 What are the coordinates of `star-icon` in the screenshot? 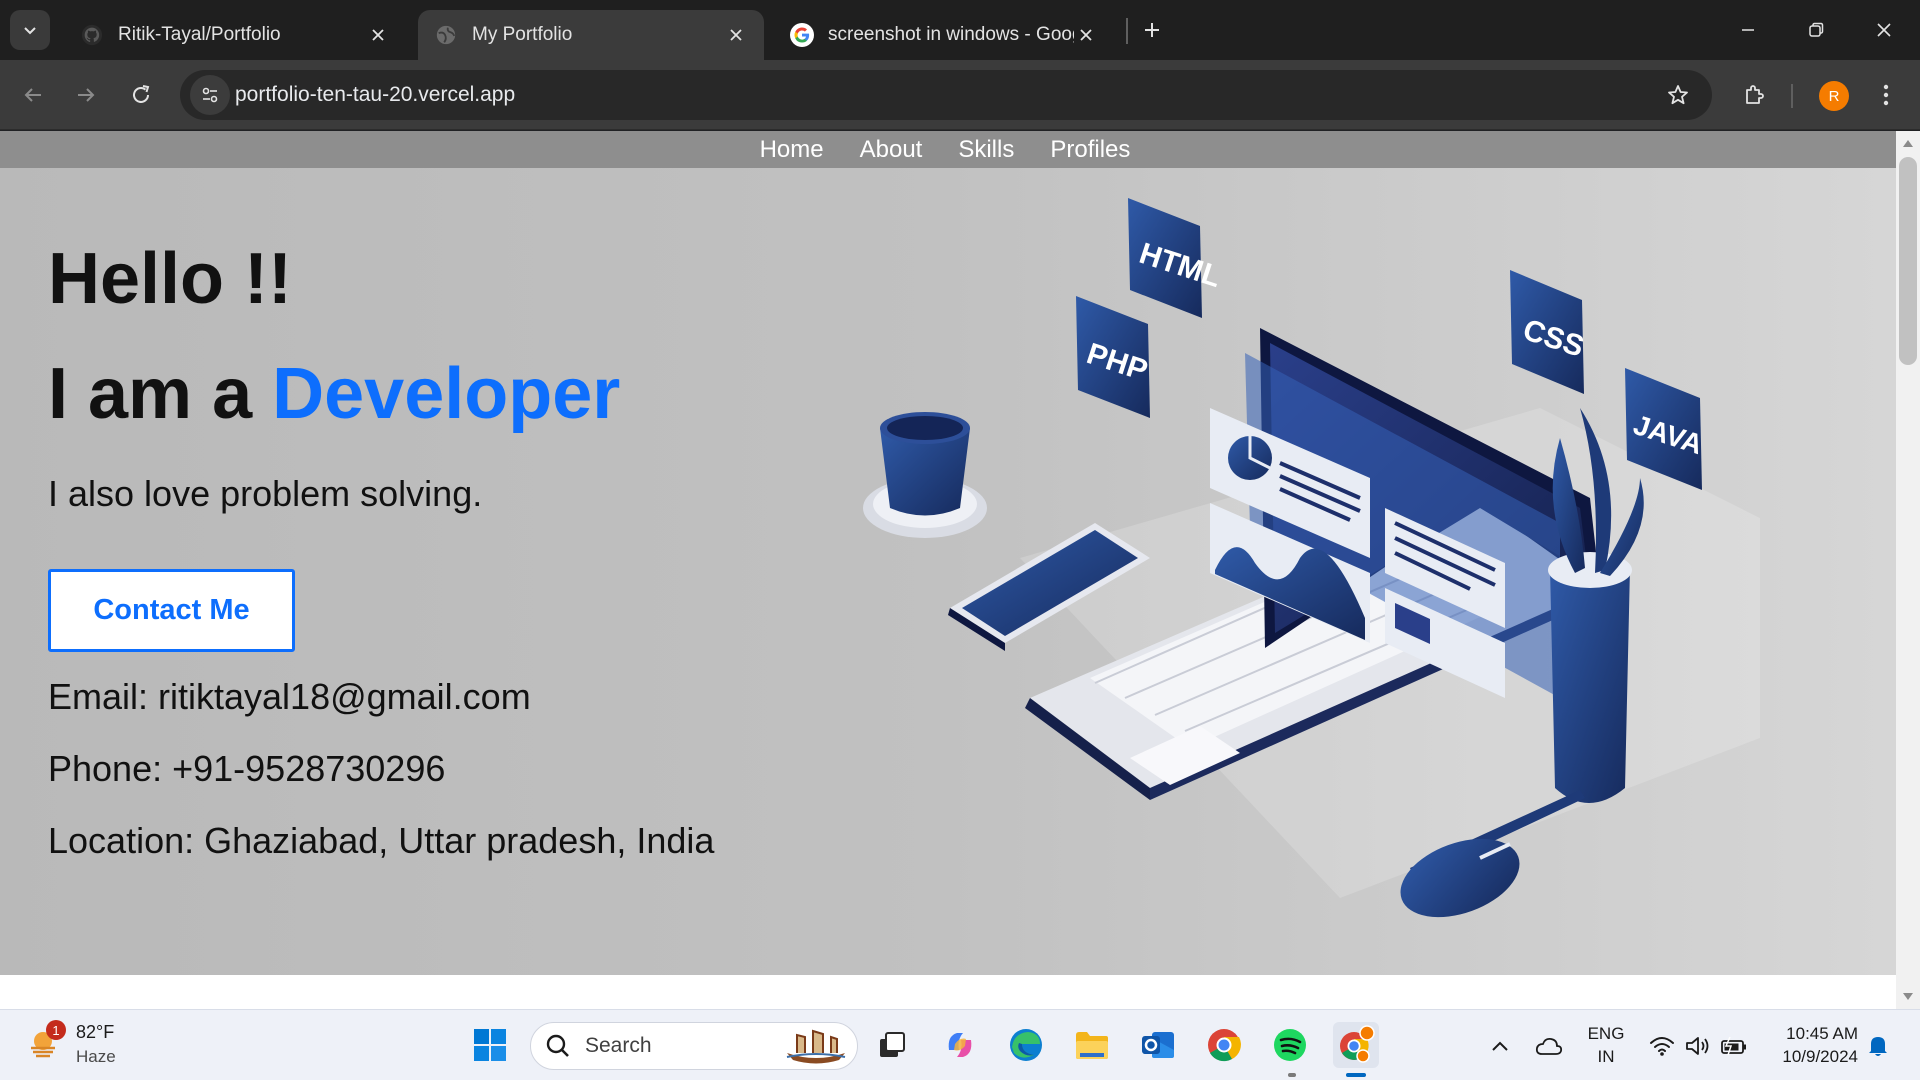 It's located at (1678, 95).